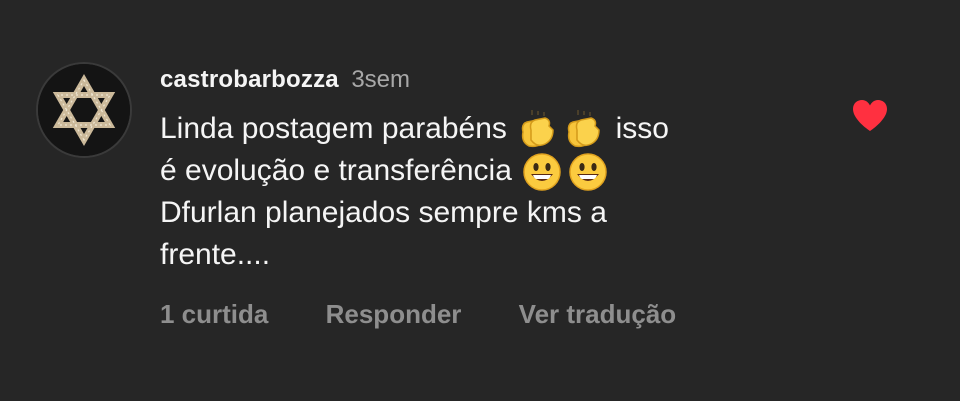 The image size is (960, 401). Describe the element at coordinates (598, 314) in the screenshot. I see `translate-button: Ver tradução` at that location.